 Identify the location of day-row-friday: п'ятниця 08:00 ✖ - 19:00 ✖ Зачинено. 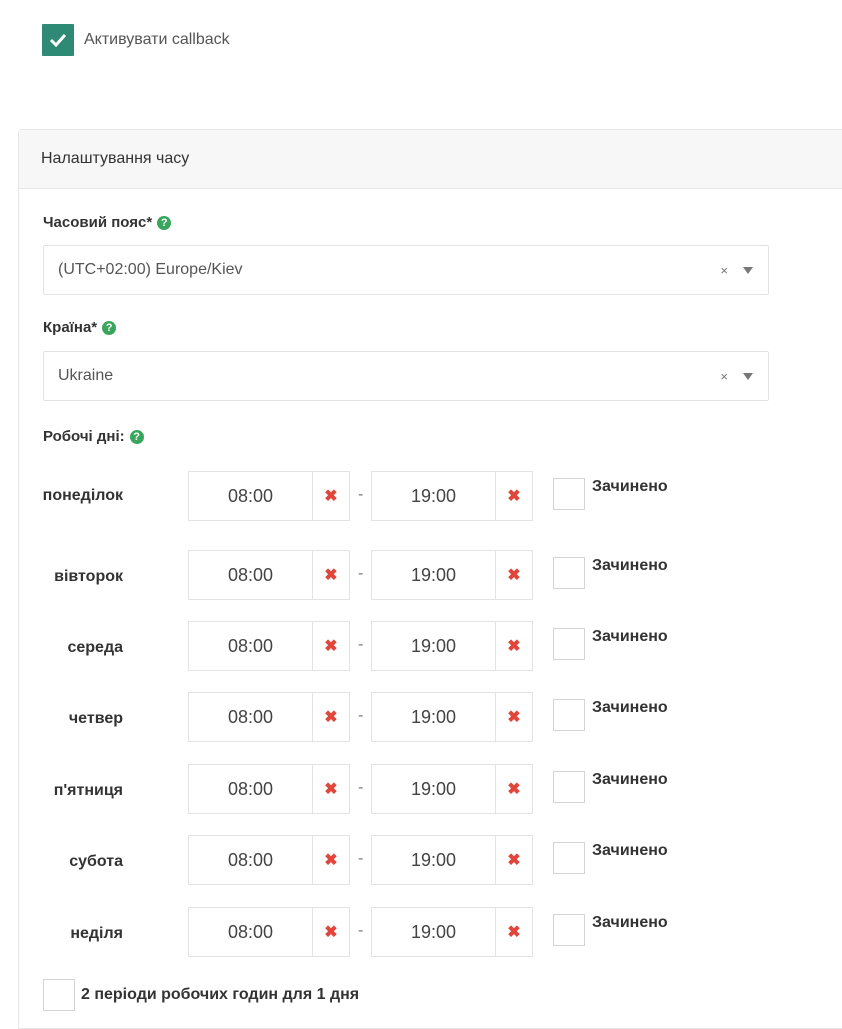
(409, 789).